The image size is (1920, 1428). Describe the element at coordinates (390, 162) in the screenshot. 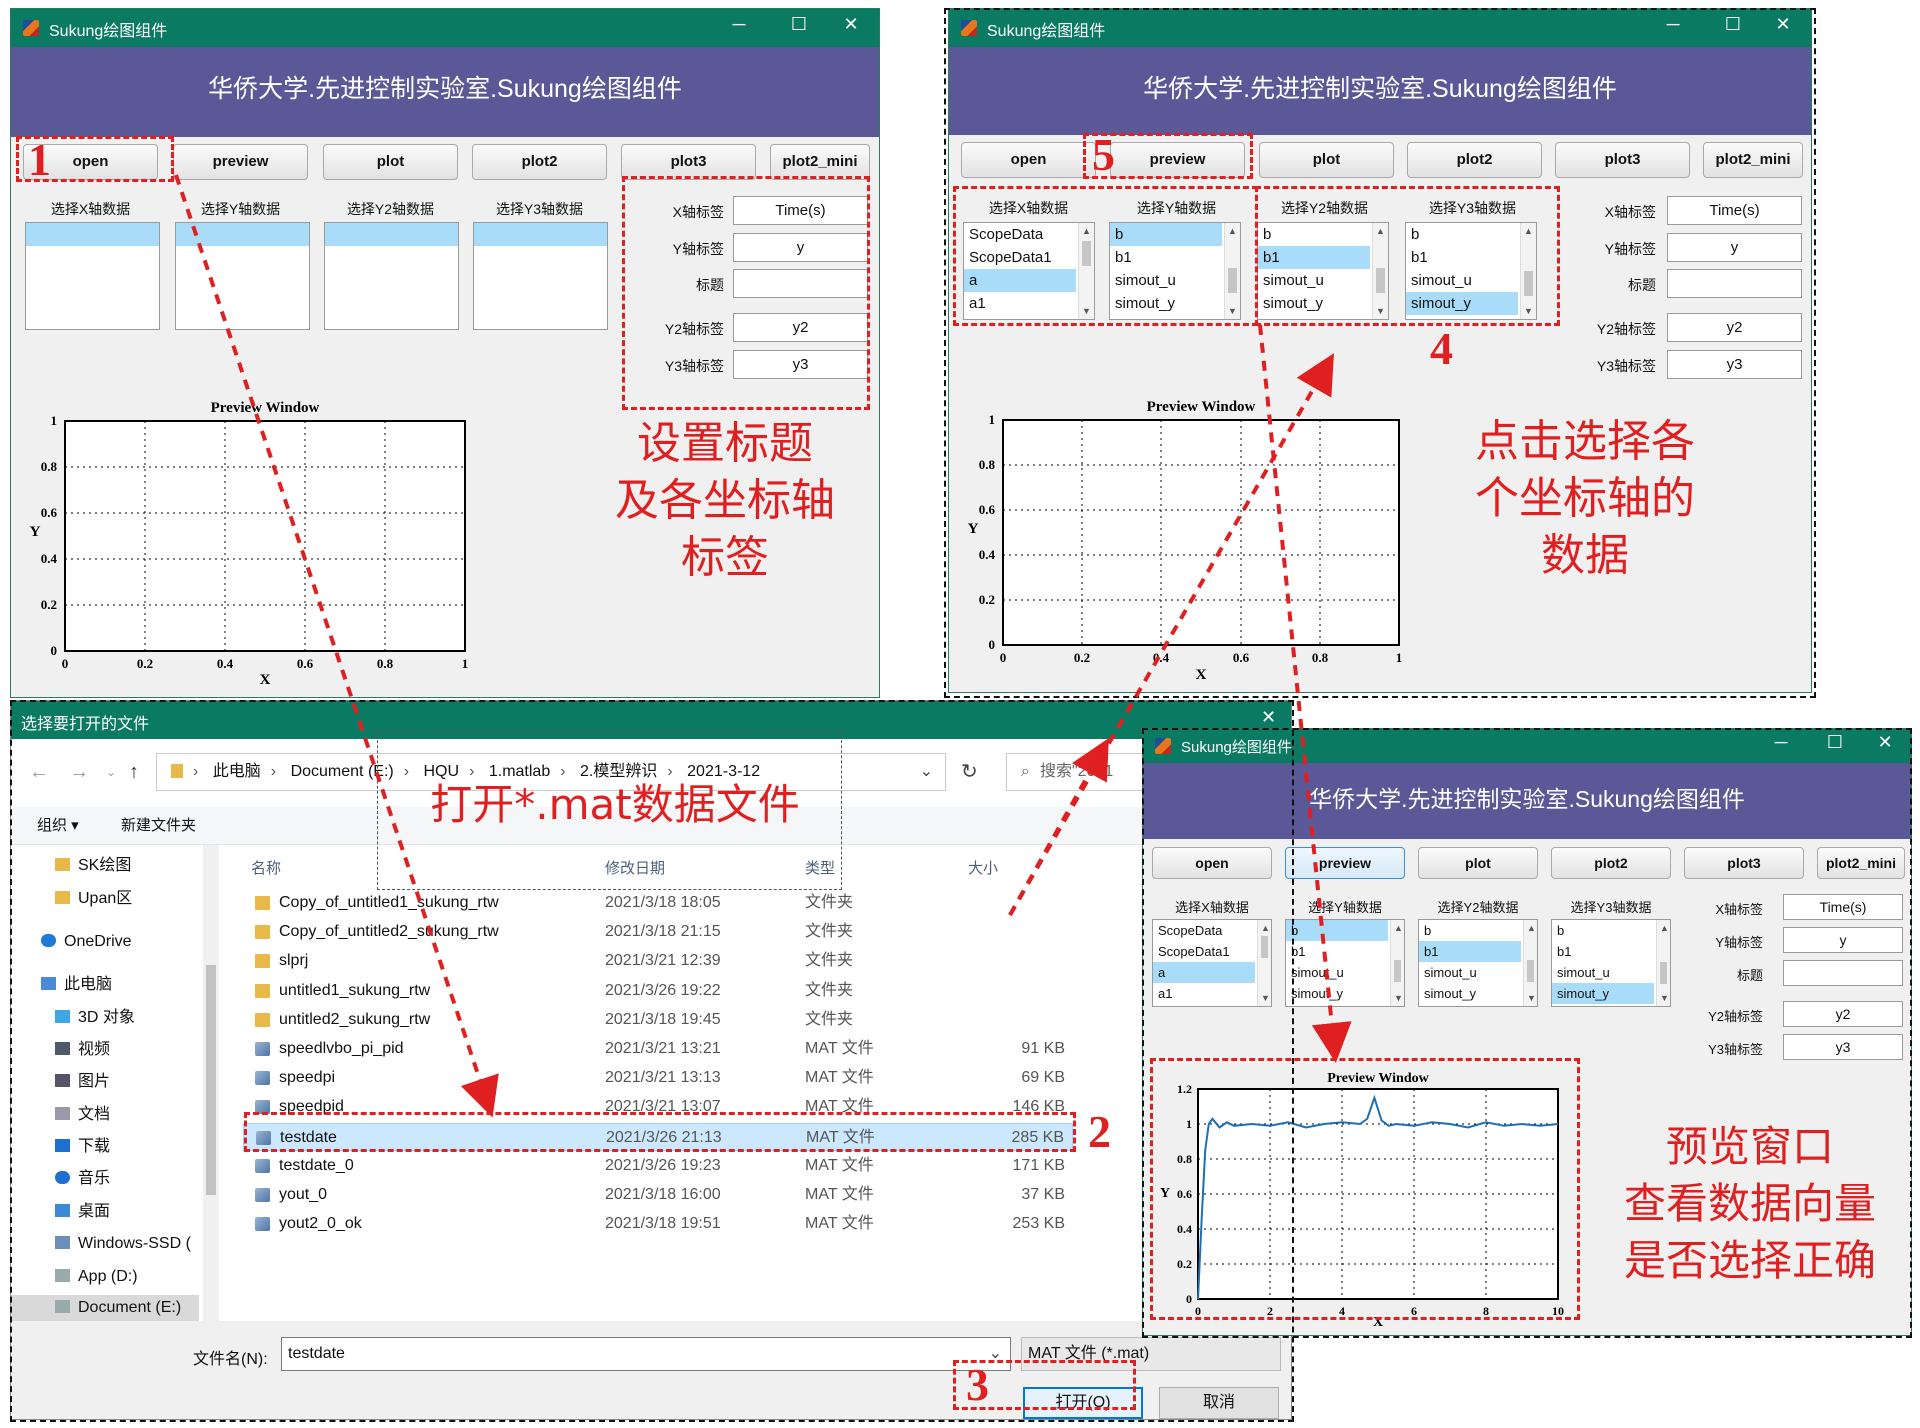

I see `plot-button: plot` at that location.